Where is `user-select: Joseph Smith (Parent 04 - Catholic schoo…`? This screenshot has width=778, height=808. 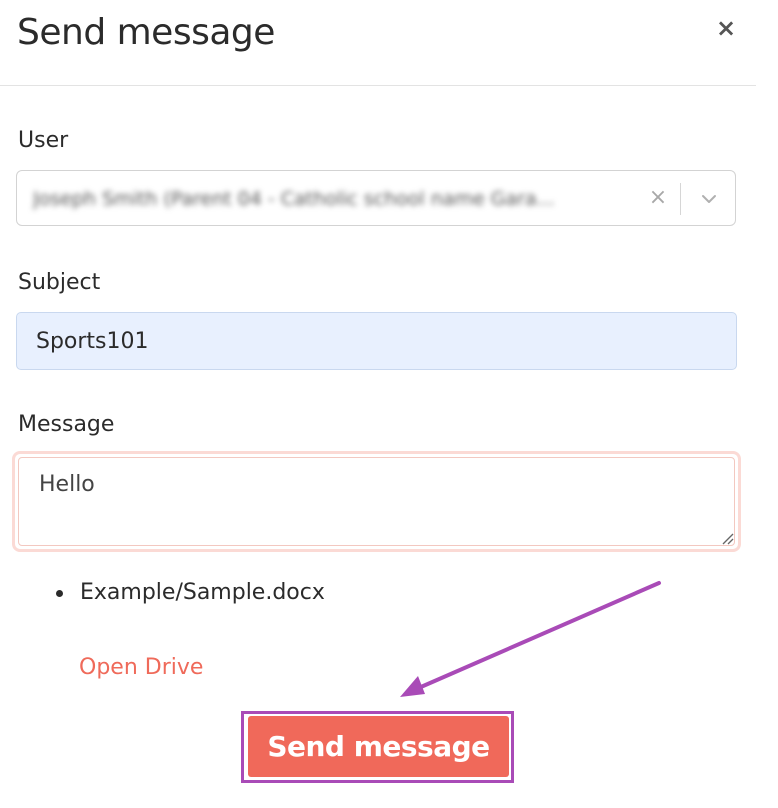
user-select: Joseph Smith (Parent 04 - Catholic schoo… is located at coordinates (376, 198).